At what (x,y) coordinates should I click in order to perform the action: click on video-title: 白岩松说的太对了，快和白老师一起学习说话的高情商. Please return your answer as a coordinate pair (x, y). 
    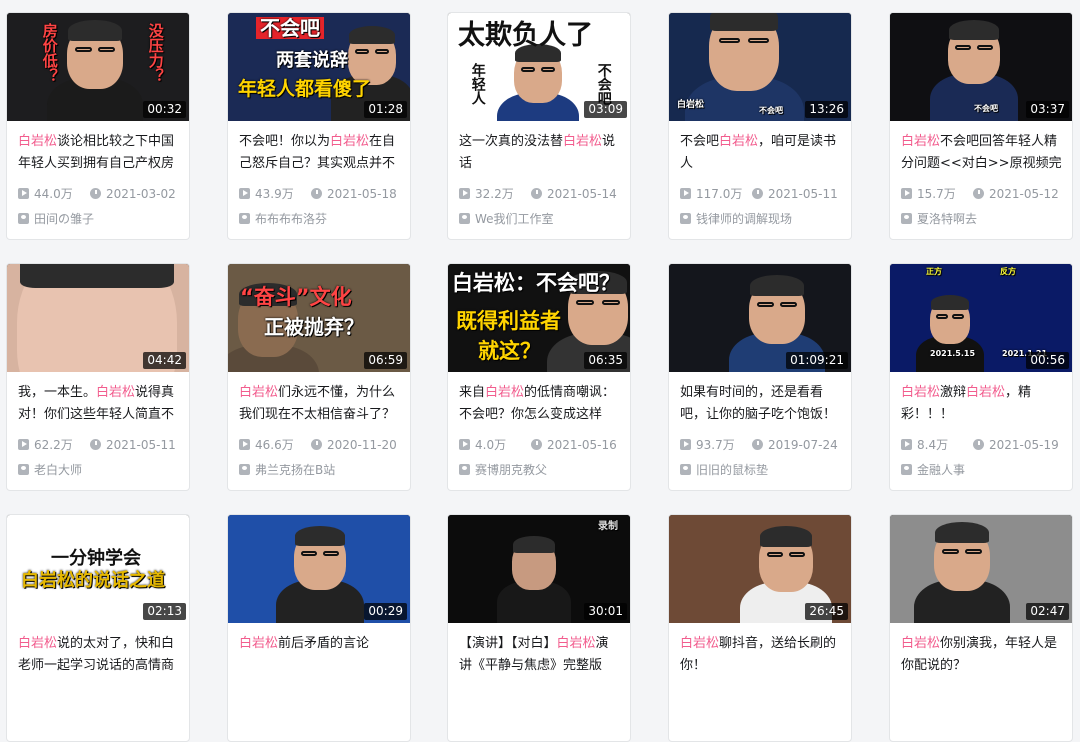
    Looking at the image, I should click on (99, 655).